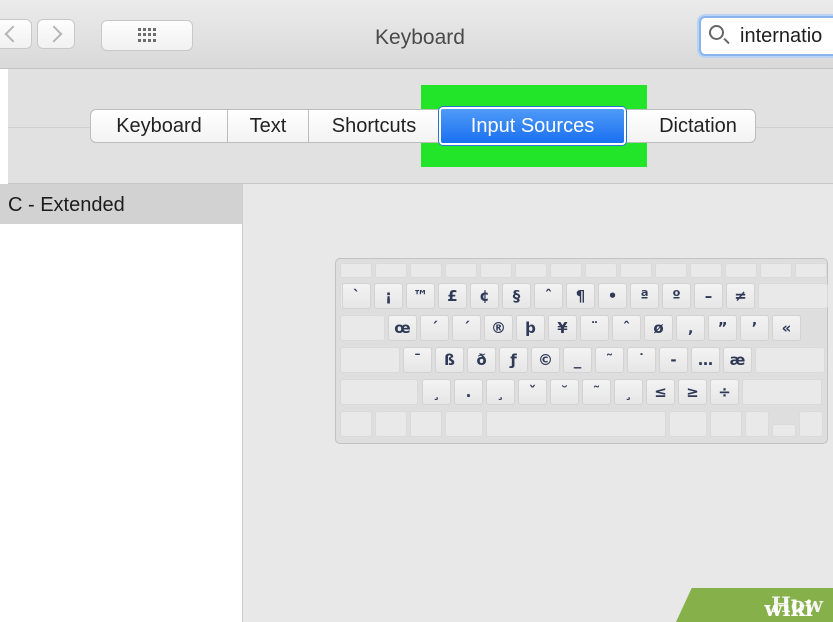 The image size is (833, 622). What do you see at coordinates (788, 608) in the screenshot?
I see `watermark-wiki: wiki` at bounding box center [788, 608].